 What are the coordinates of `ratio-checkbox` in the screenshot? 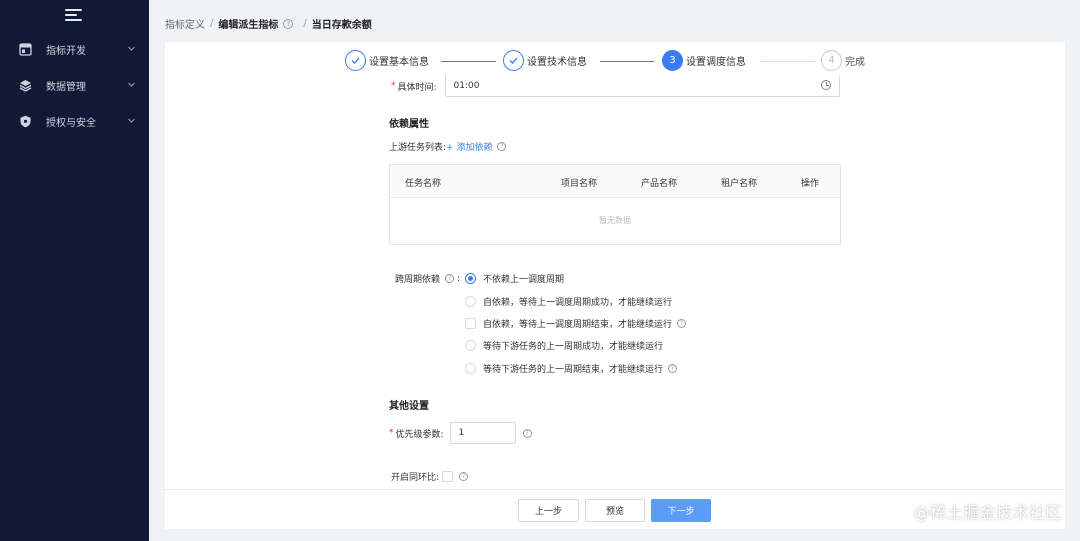 It's located at (448, 476).